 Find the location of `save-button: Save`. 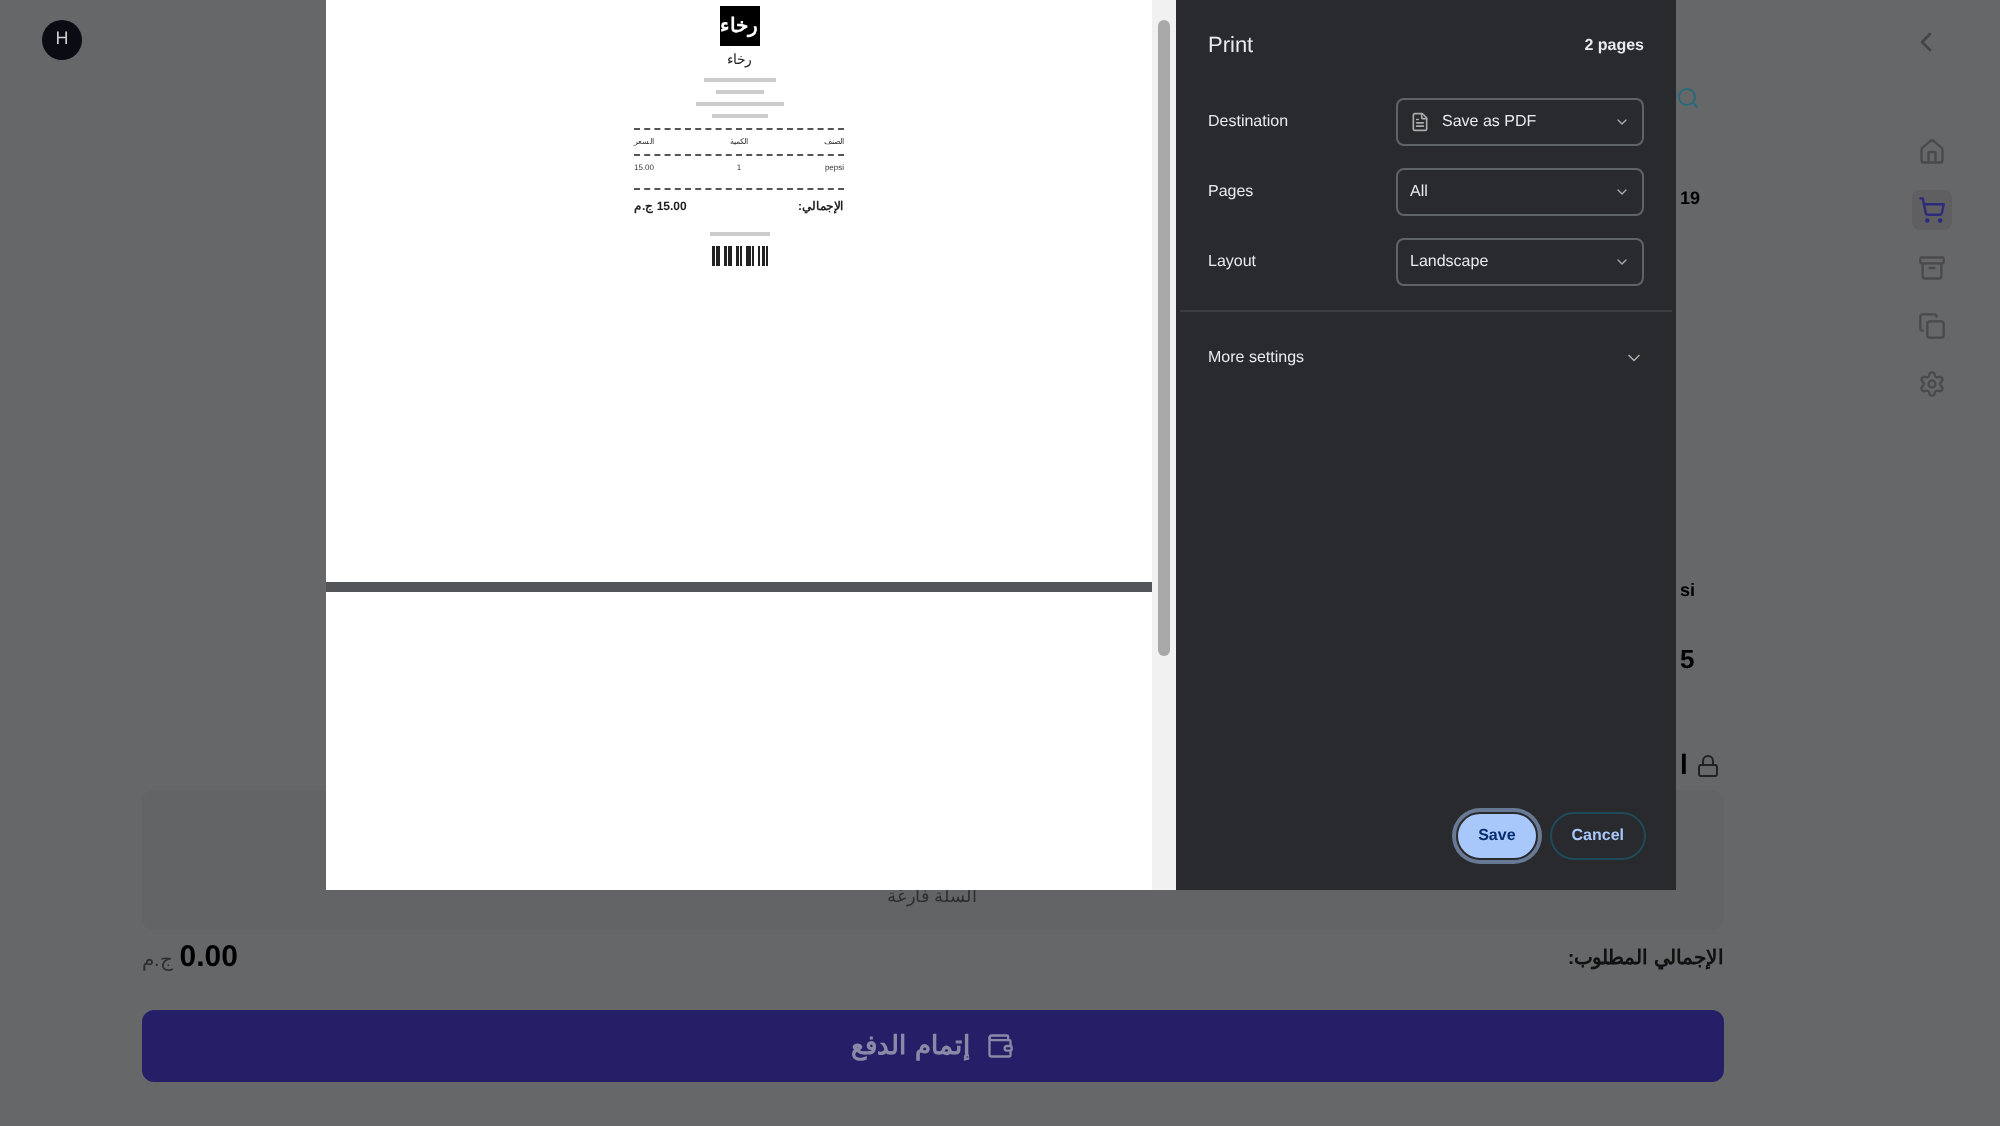

save-button: Save is located at coordinates (1497, 836).